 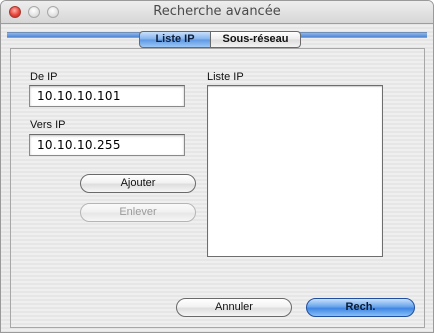 I want to click on search-button: Rech., so click(x=360, y=307).